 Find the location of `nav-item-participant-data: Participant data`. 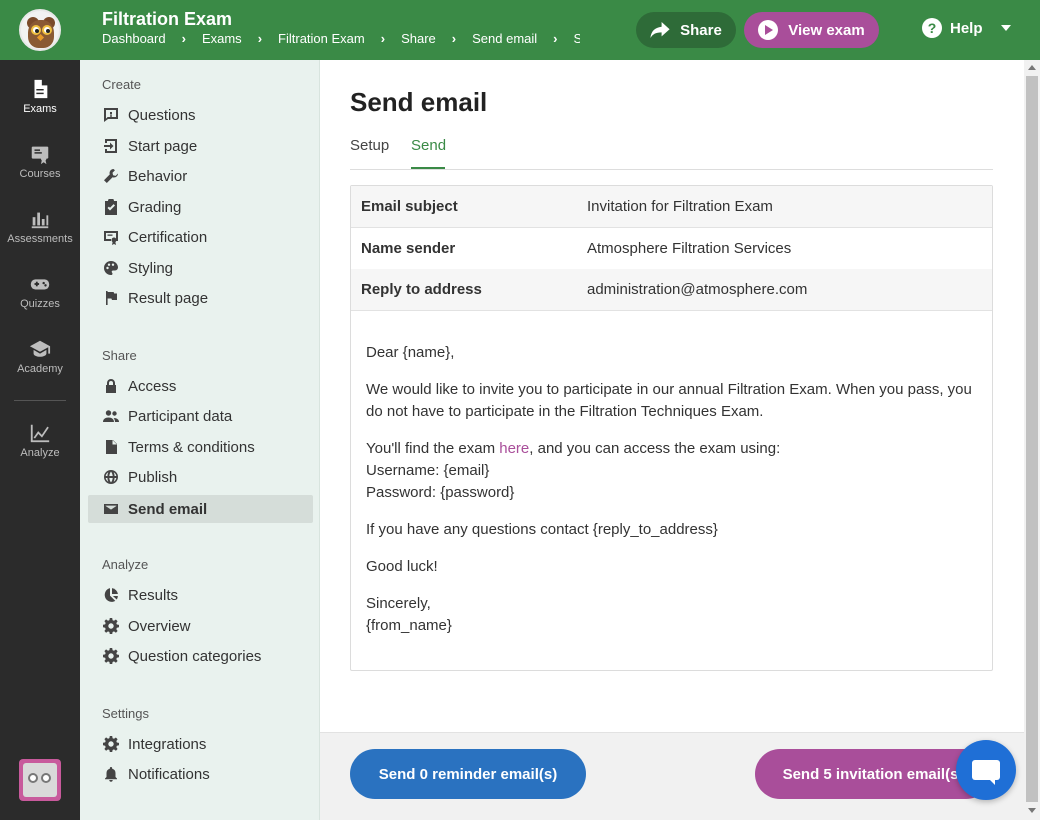

nav-item-participant-data: Participant data is located at coordinates (200, 416).